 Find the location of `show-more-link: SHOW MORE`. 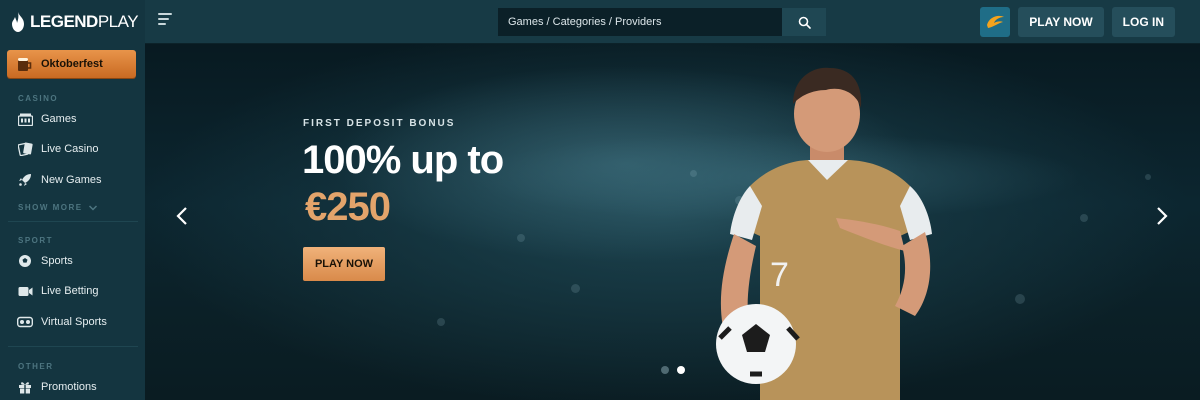

show-more-link: SHOW MORE is located at coordinates (58, 207).